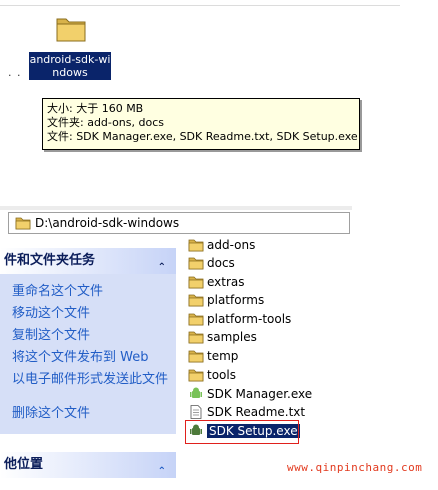  What do you see at coordinates (200, 5) in the screenshot?
I see `top-divider` at bounding box center [200, 5].